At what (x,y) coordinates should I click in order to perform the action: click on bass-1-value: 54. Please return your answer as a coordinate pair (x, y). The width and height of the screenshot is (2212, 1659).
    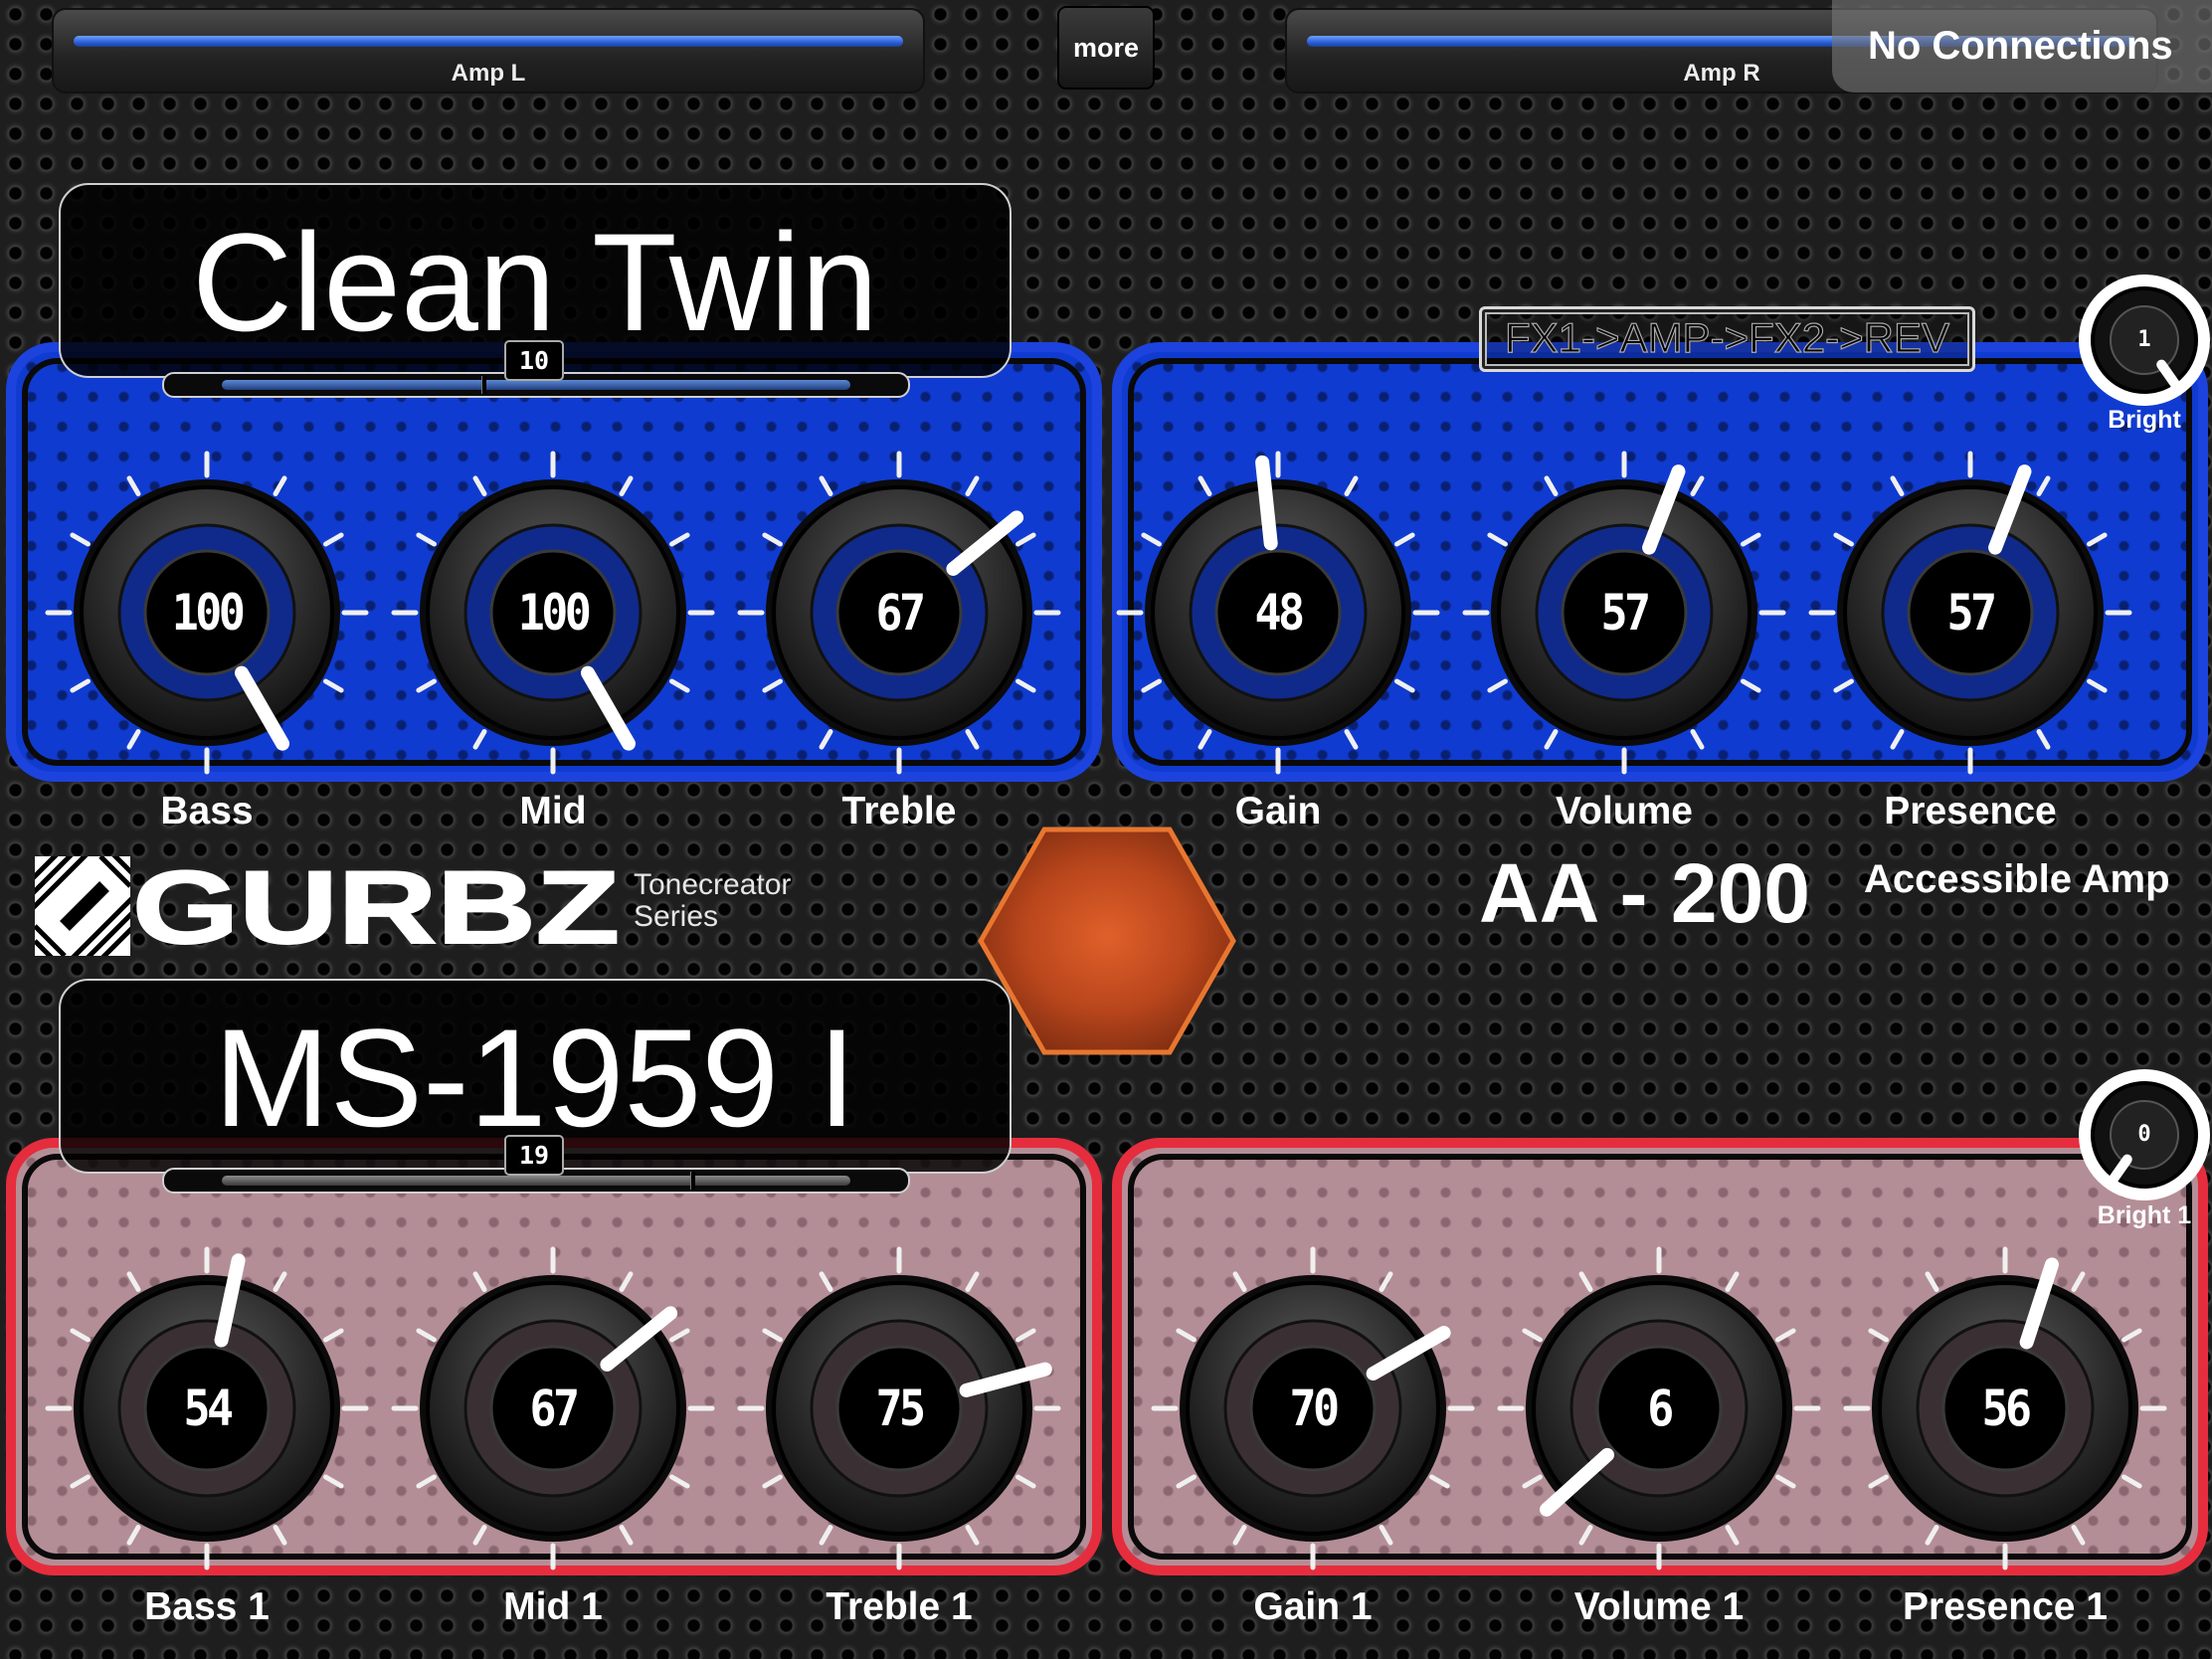
    Looking at the image, I should click on (209, 1408).